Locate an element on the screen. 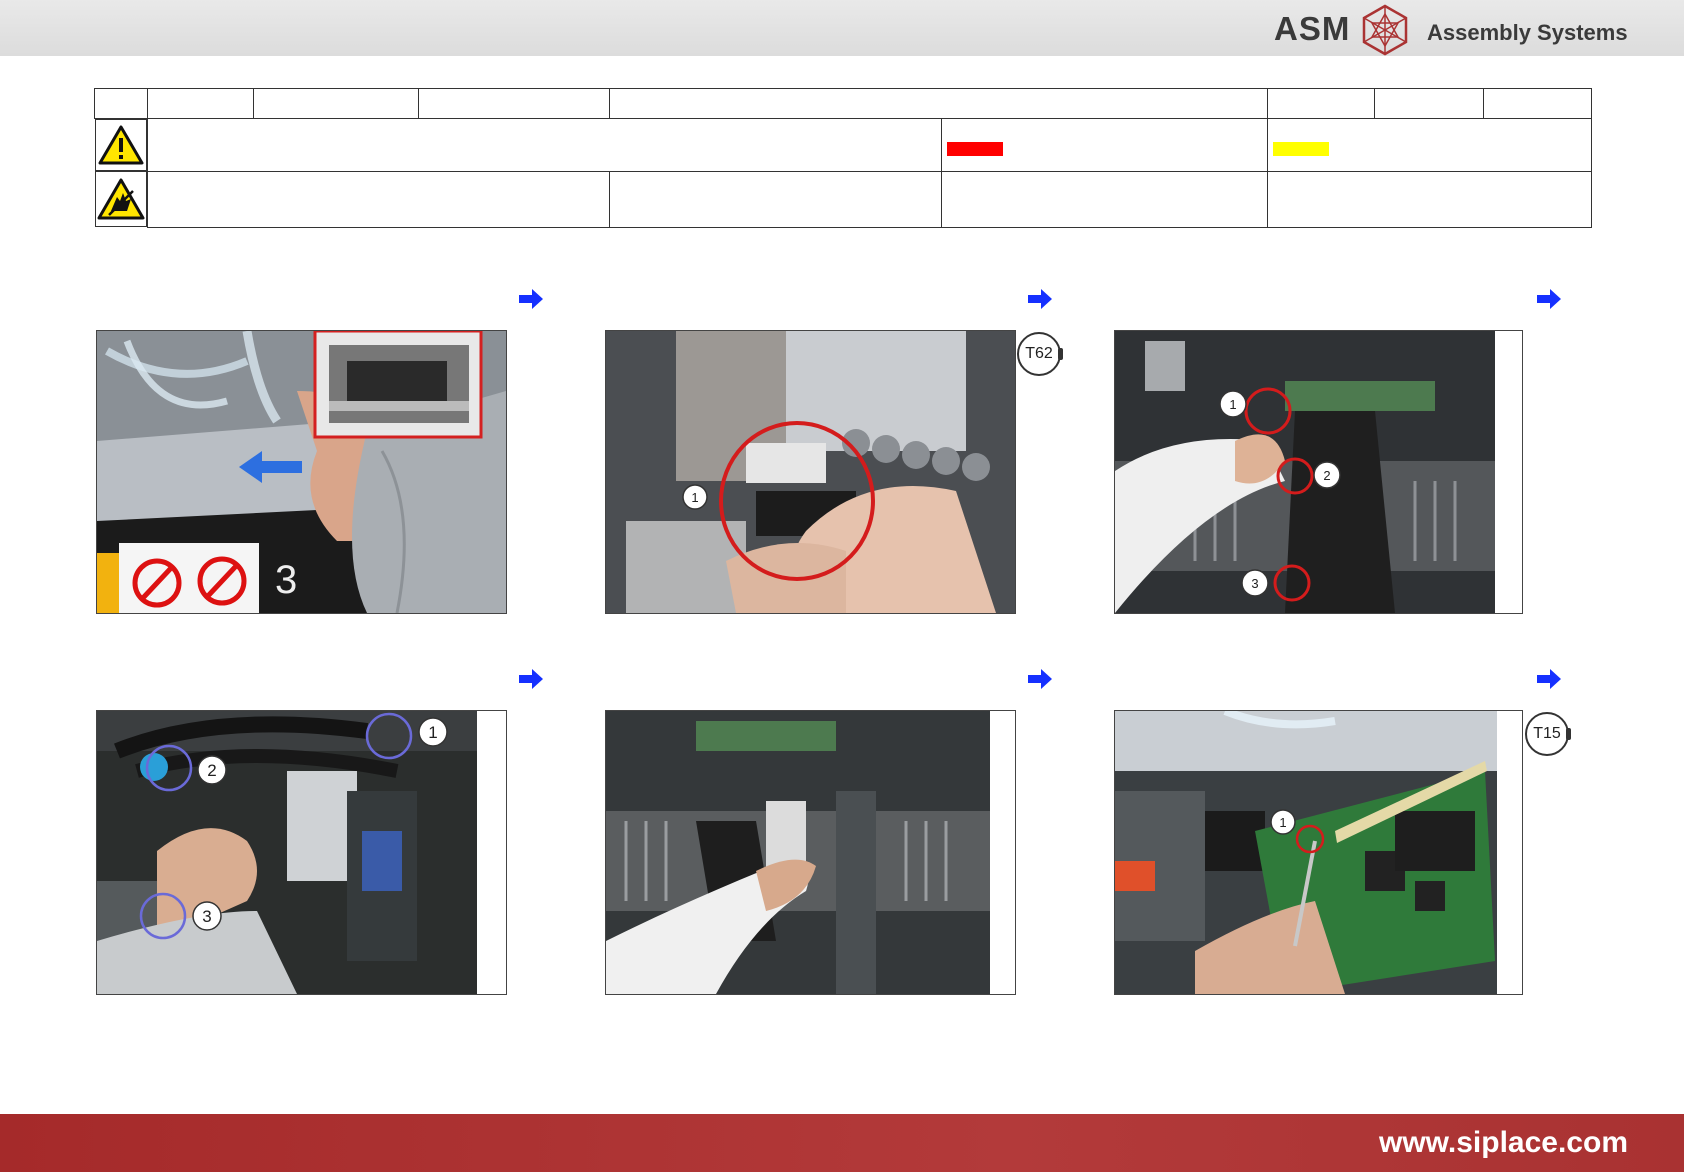 This screenshot has height=1172, width=1684. red-swatch-cell is located at coordinates (1104, 145).